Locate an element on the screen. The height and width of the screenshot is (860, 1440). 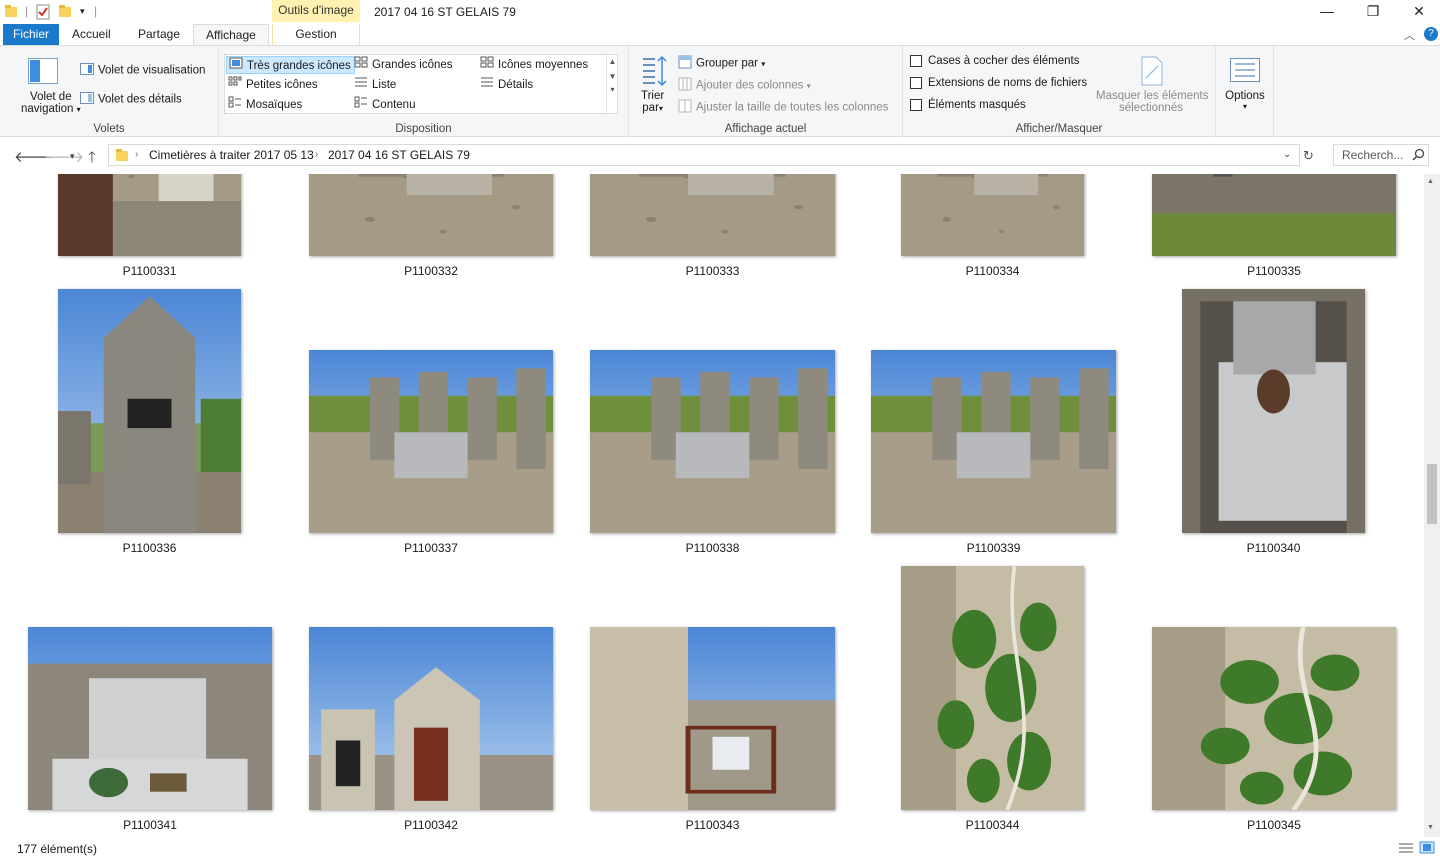
add-columns-button: Ajouter des colonnes ▾ is located at coordinates (744, 85).